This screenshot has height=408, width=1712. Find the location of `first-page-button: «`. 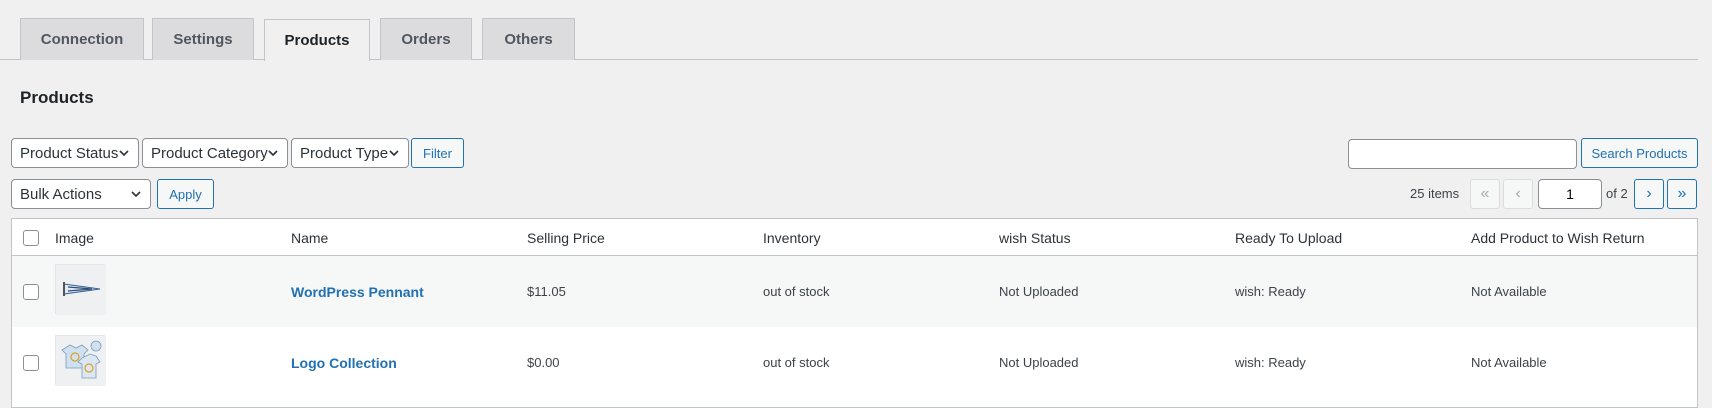

first-page-button: « is located at coordinates (1485, 194).